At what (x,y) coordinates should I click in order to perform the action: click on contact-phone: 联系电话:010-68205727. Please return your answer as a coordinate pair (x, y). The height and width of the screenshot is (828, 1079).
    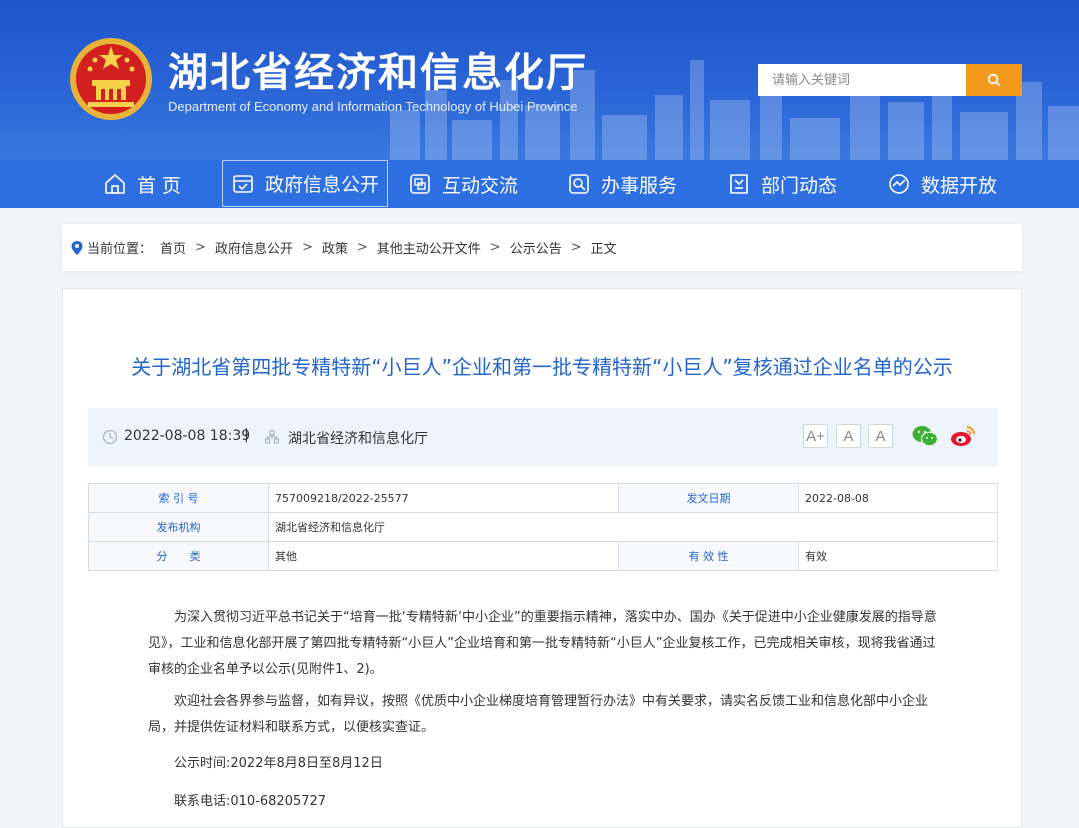
    Looking at the image, I should click on (250, 801).